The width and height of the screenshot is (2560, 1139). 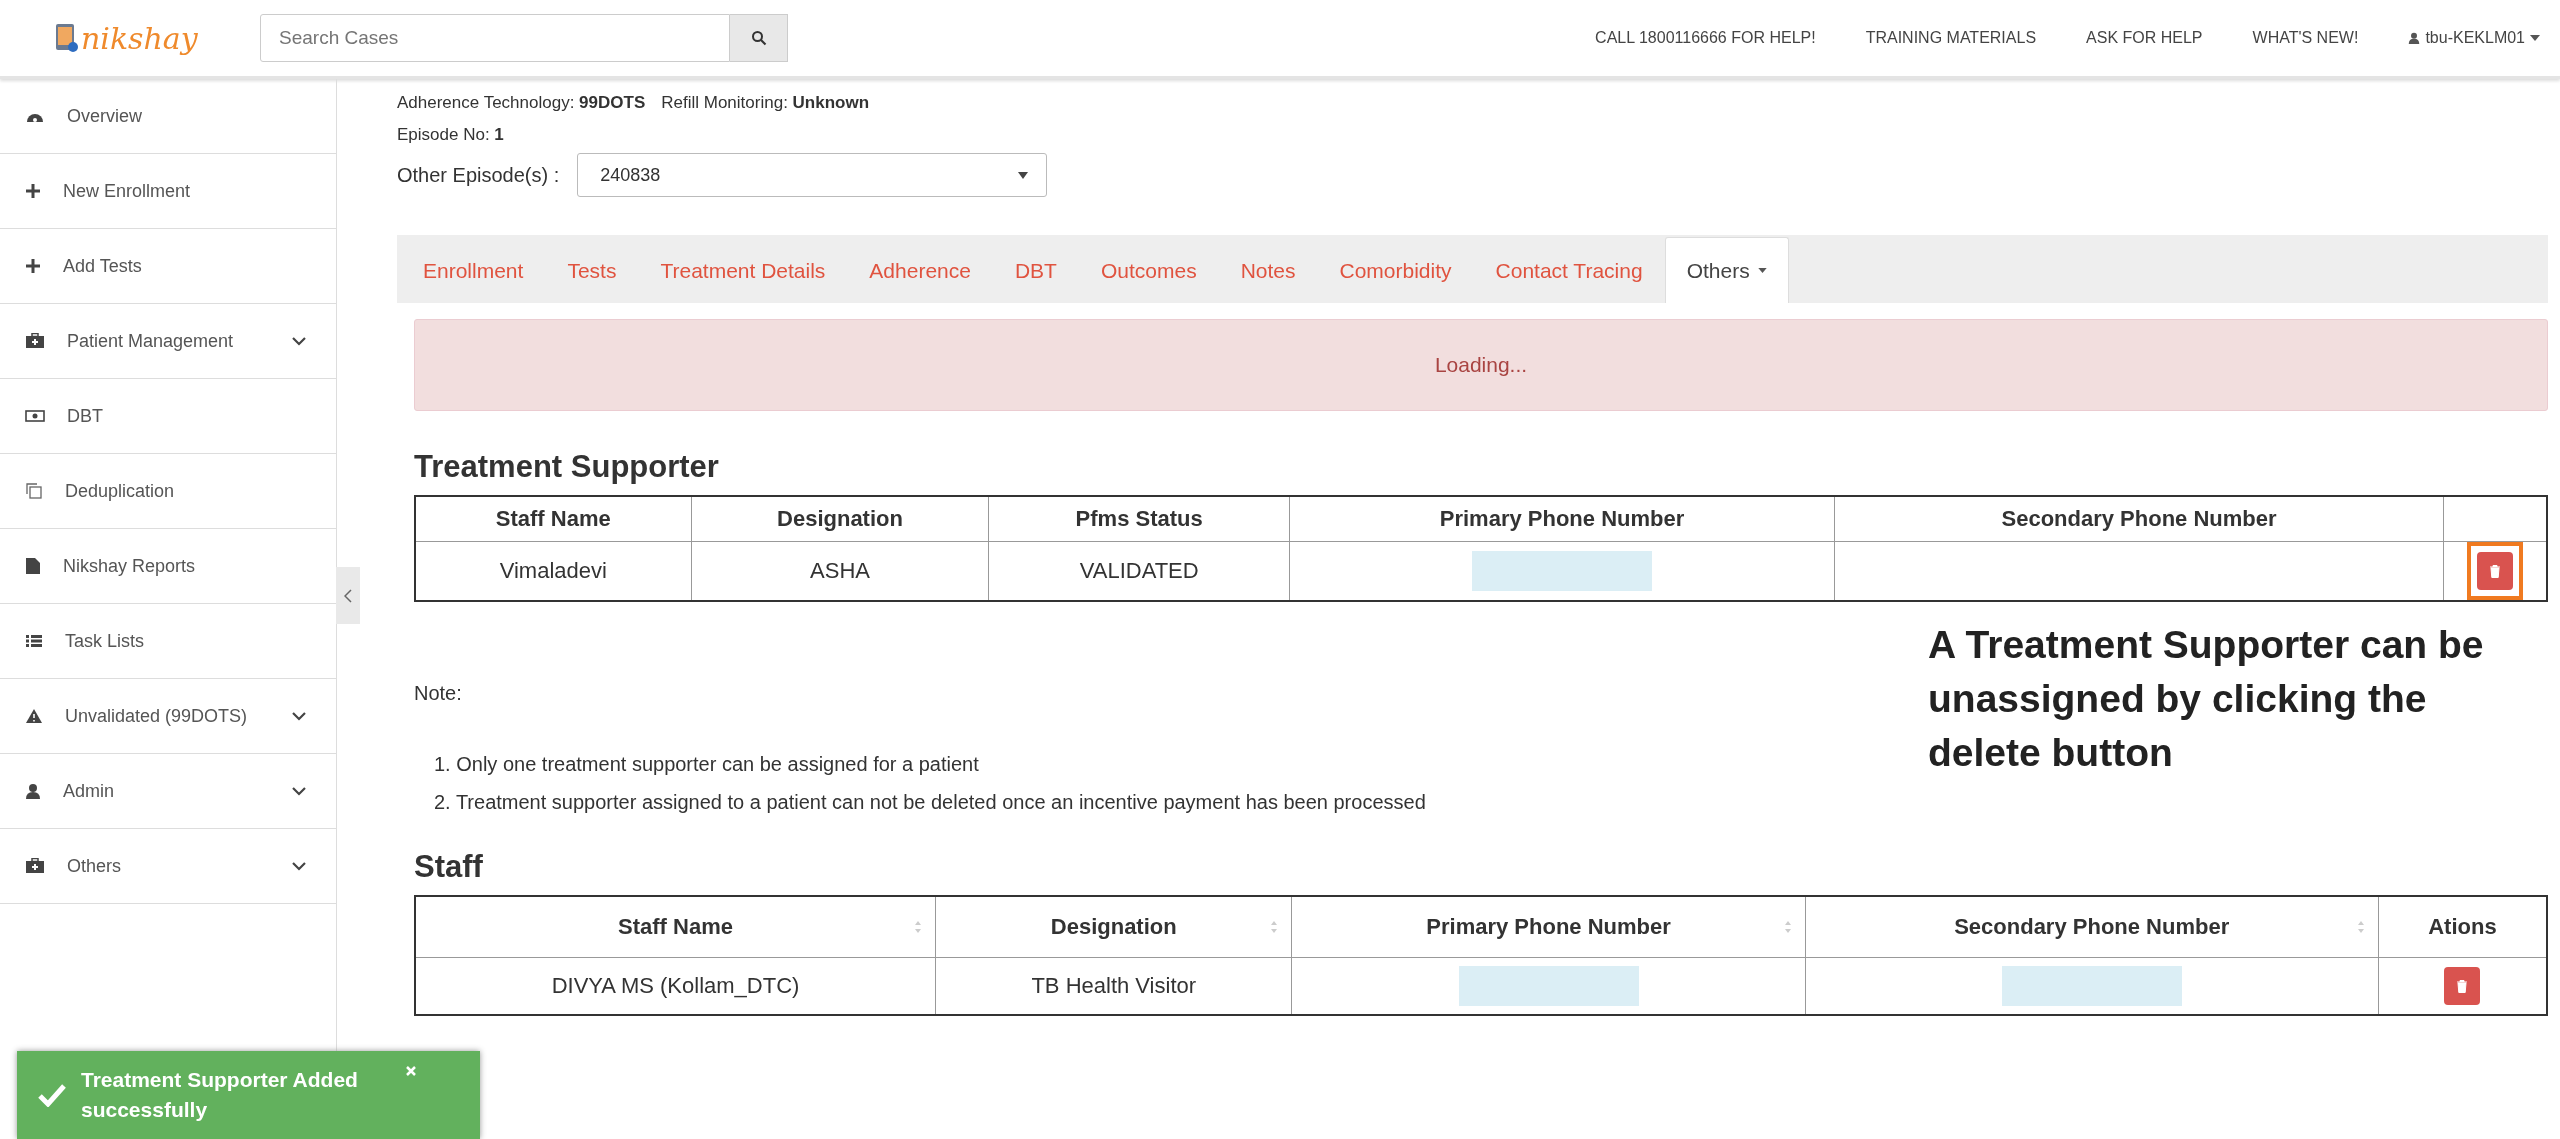 I want to click on checkmark-icon, so click(x=52, y=1095).